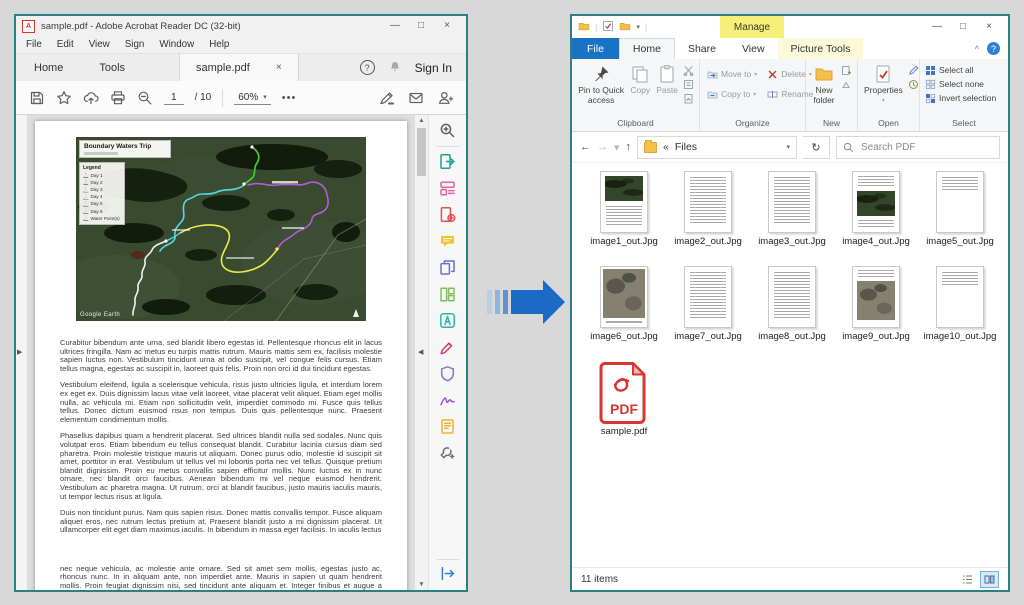 The height and width of the screenshot is (605, 1024). Describe the element at coordinates (252, 98) in the screenshot. I see `zoom-level-dropdown: 60% ▾` at that location.